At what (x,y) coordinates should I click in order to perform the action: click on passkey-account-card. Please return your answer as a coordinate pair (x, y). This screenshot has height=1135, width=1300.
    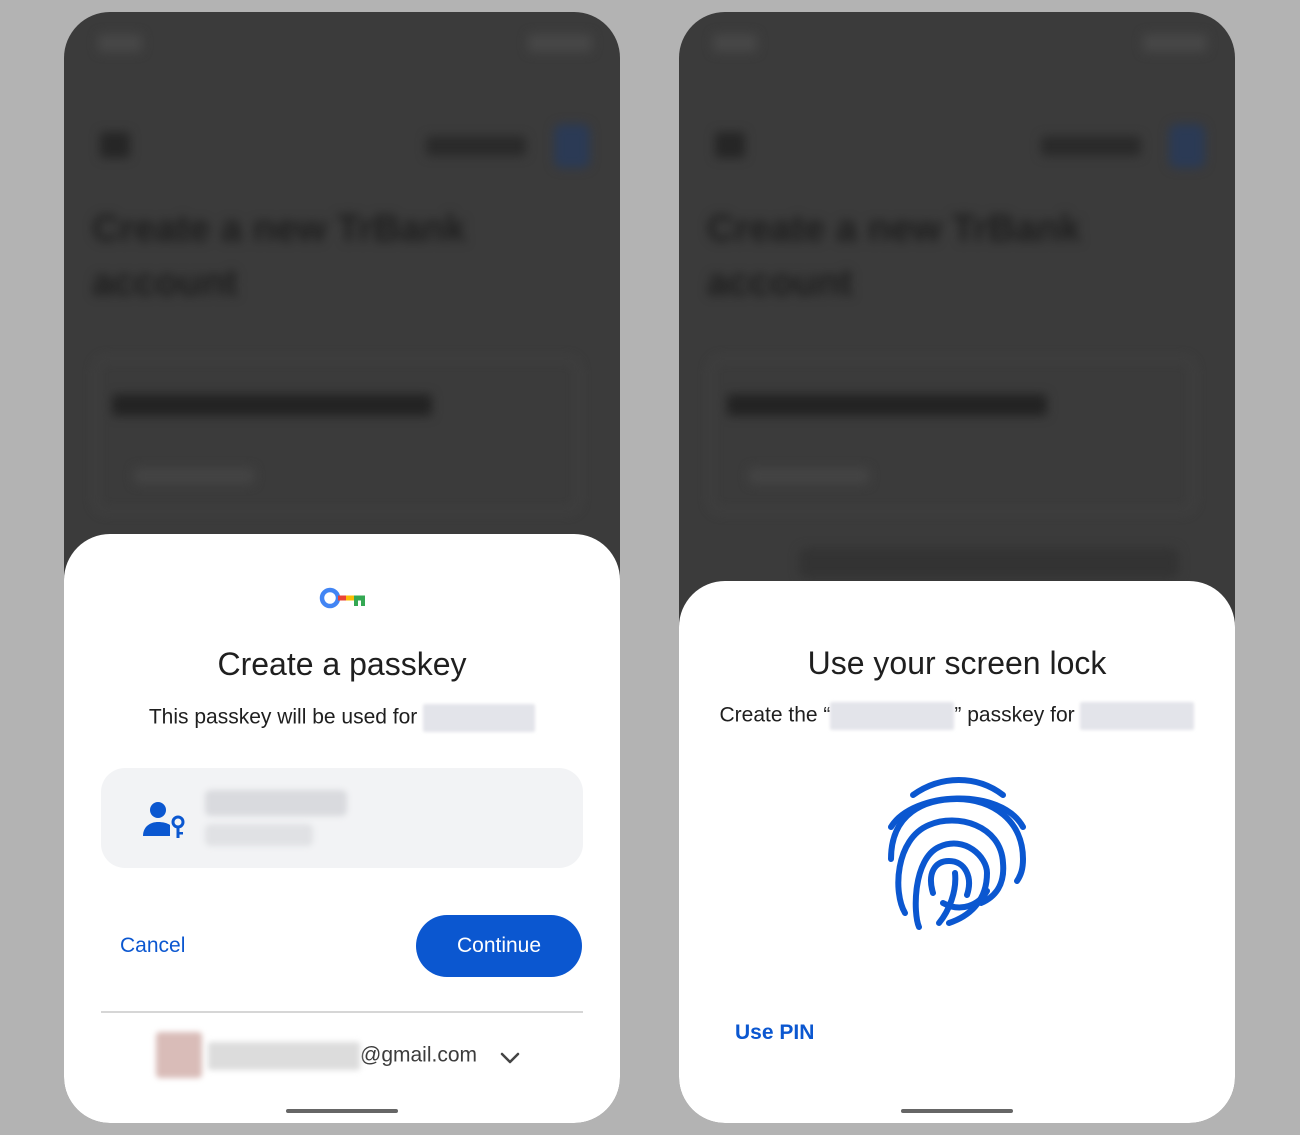
    Looking at the image, I should click on (342, 818).